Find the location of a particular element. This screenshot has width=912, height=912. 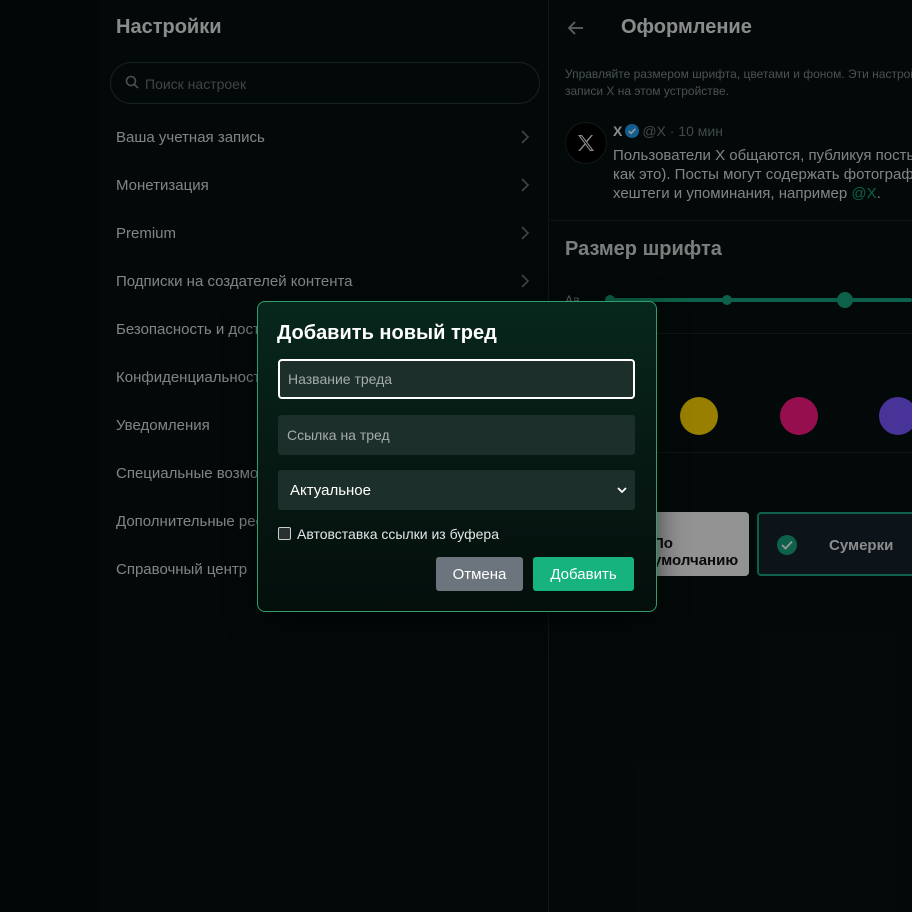

dialog-title: Добавить новый тред is located at coordinates (387, 333).